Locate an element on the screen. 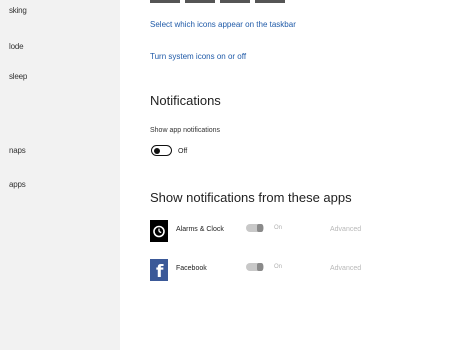 The height and width of the screenshot is (350, 461). alarms-toggle-state: On is located at coordinates (278, 228).